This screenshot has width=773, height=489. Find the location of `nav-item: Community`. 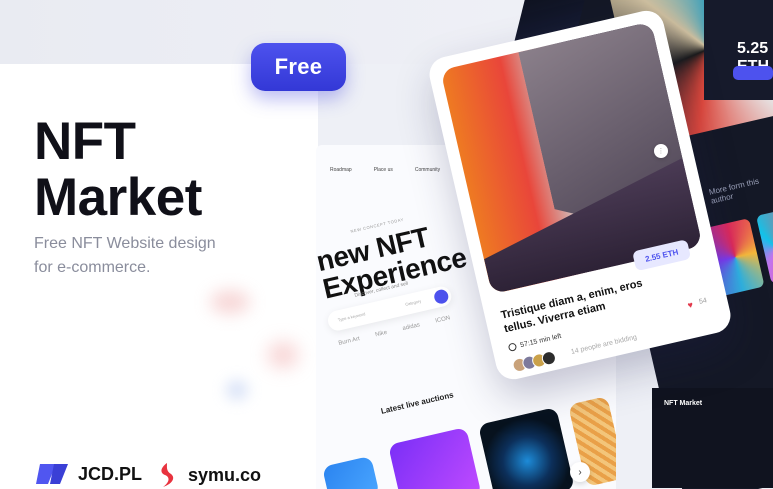

nav-item: Community is located at coordinates (427, 170).